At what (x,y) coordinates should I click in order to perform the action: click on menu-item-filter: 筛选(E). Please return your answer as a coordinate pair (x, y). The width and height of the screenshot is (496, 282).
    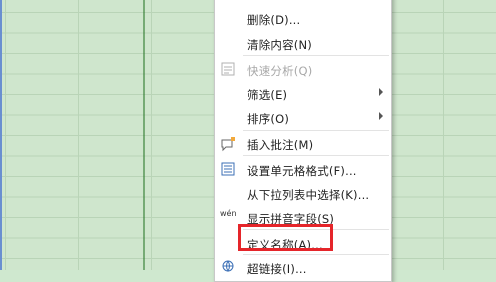
    Looking at the image, I should click on (303, 94).